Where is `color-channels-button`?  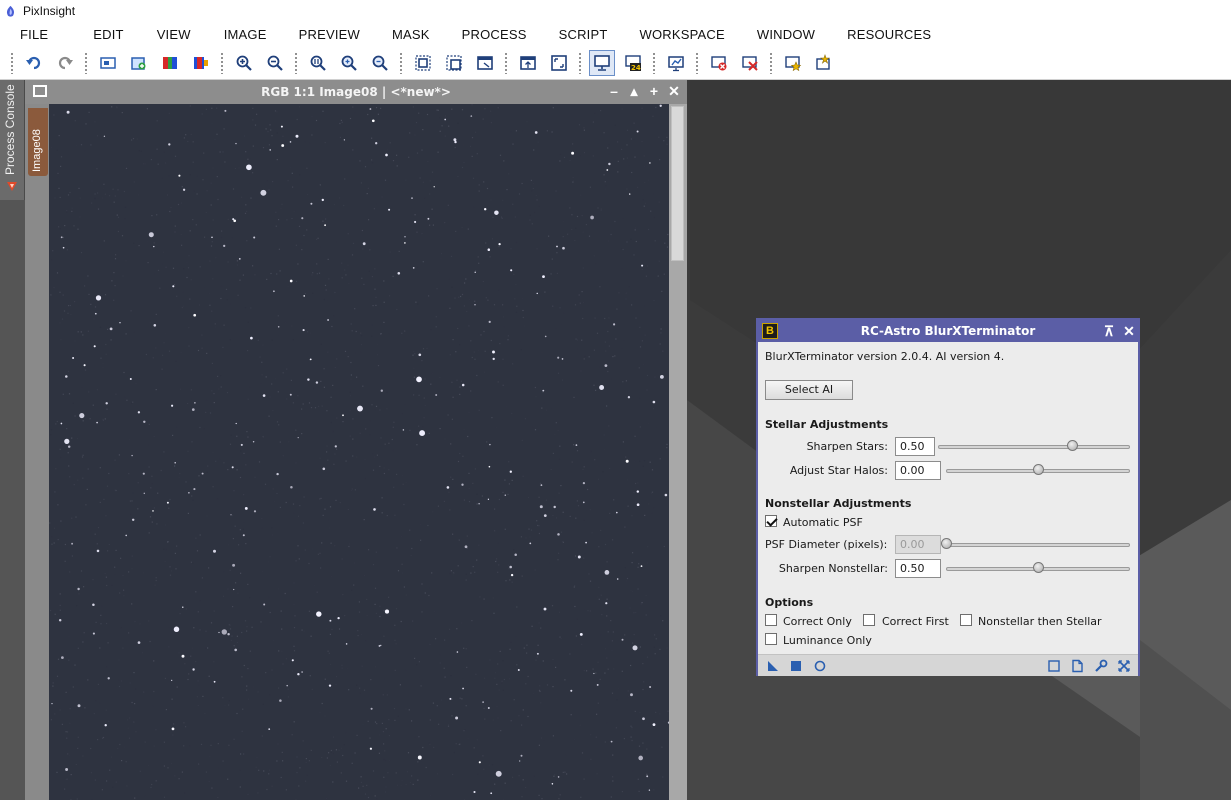
color-channels-button is located at coordinates (170, 63).